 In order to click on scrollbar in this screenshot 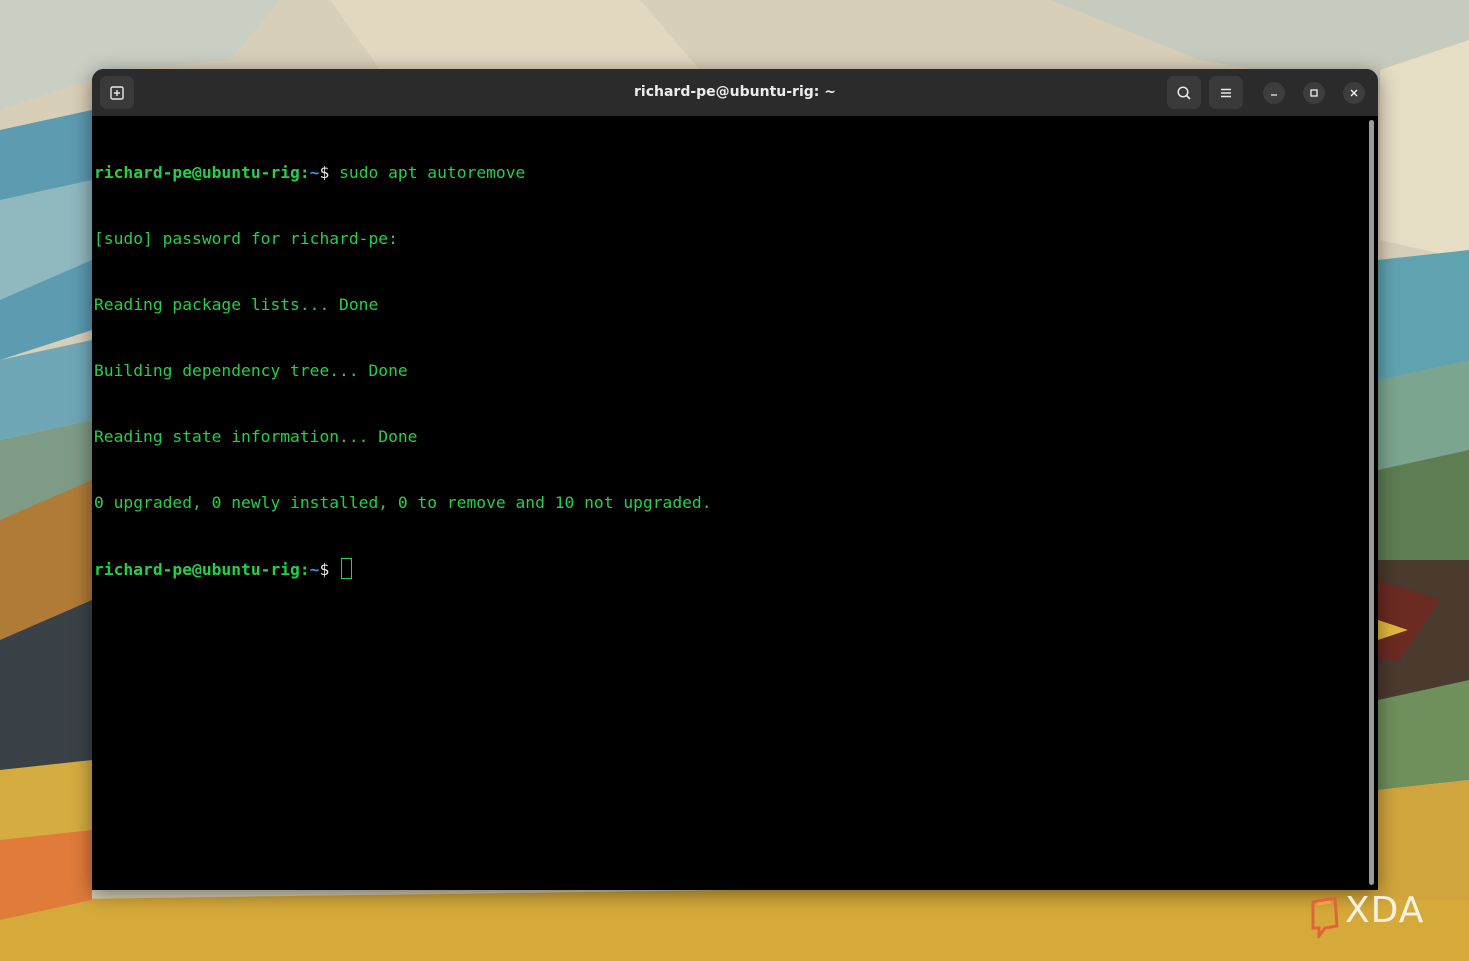, I will do `click(1371, 502)`.